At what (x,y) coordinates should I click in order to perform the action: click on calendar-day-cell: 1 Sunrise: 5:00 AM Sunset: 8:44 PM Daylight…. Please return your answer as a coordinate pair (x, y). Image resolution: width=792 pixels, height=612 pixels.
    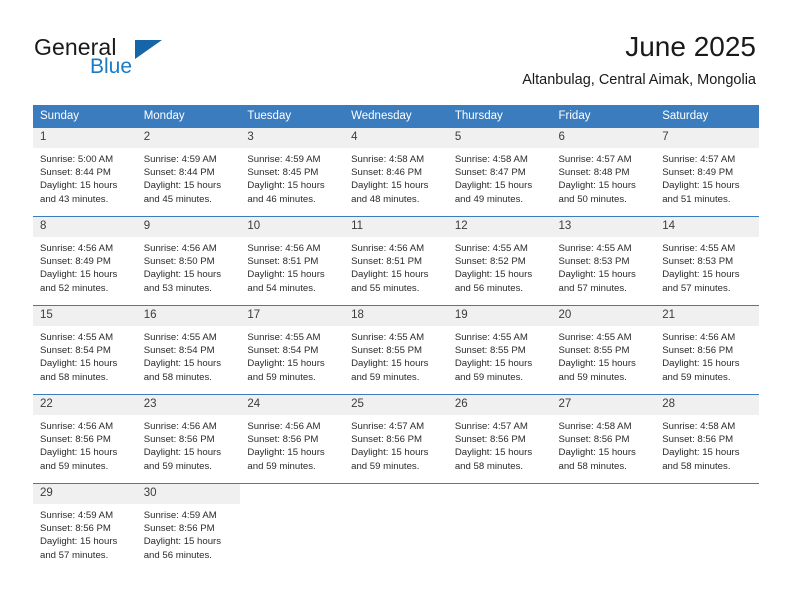
    Looking at the image, I should click on (85, 172).